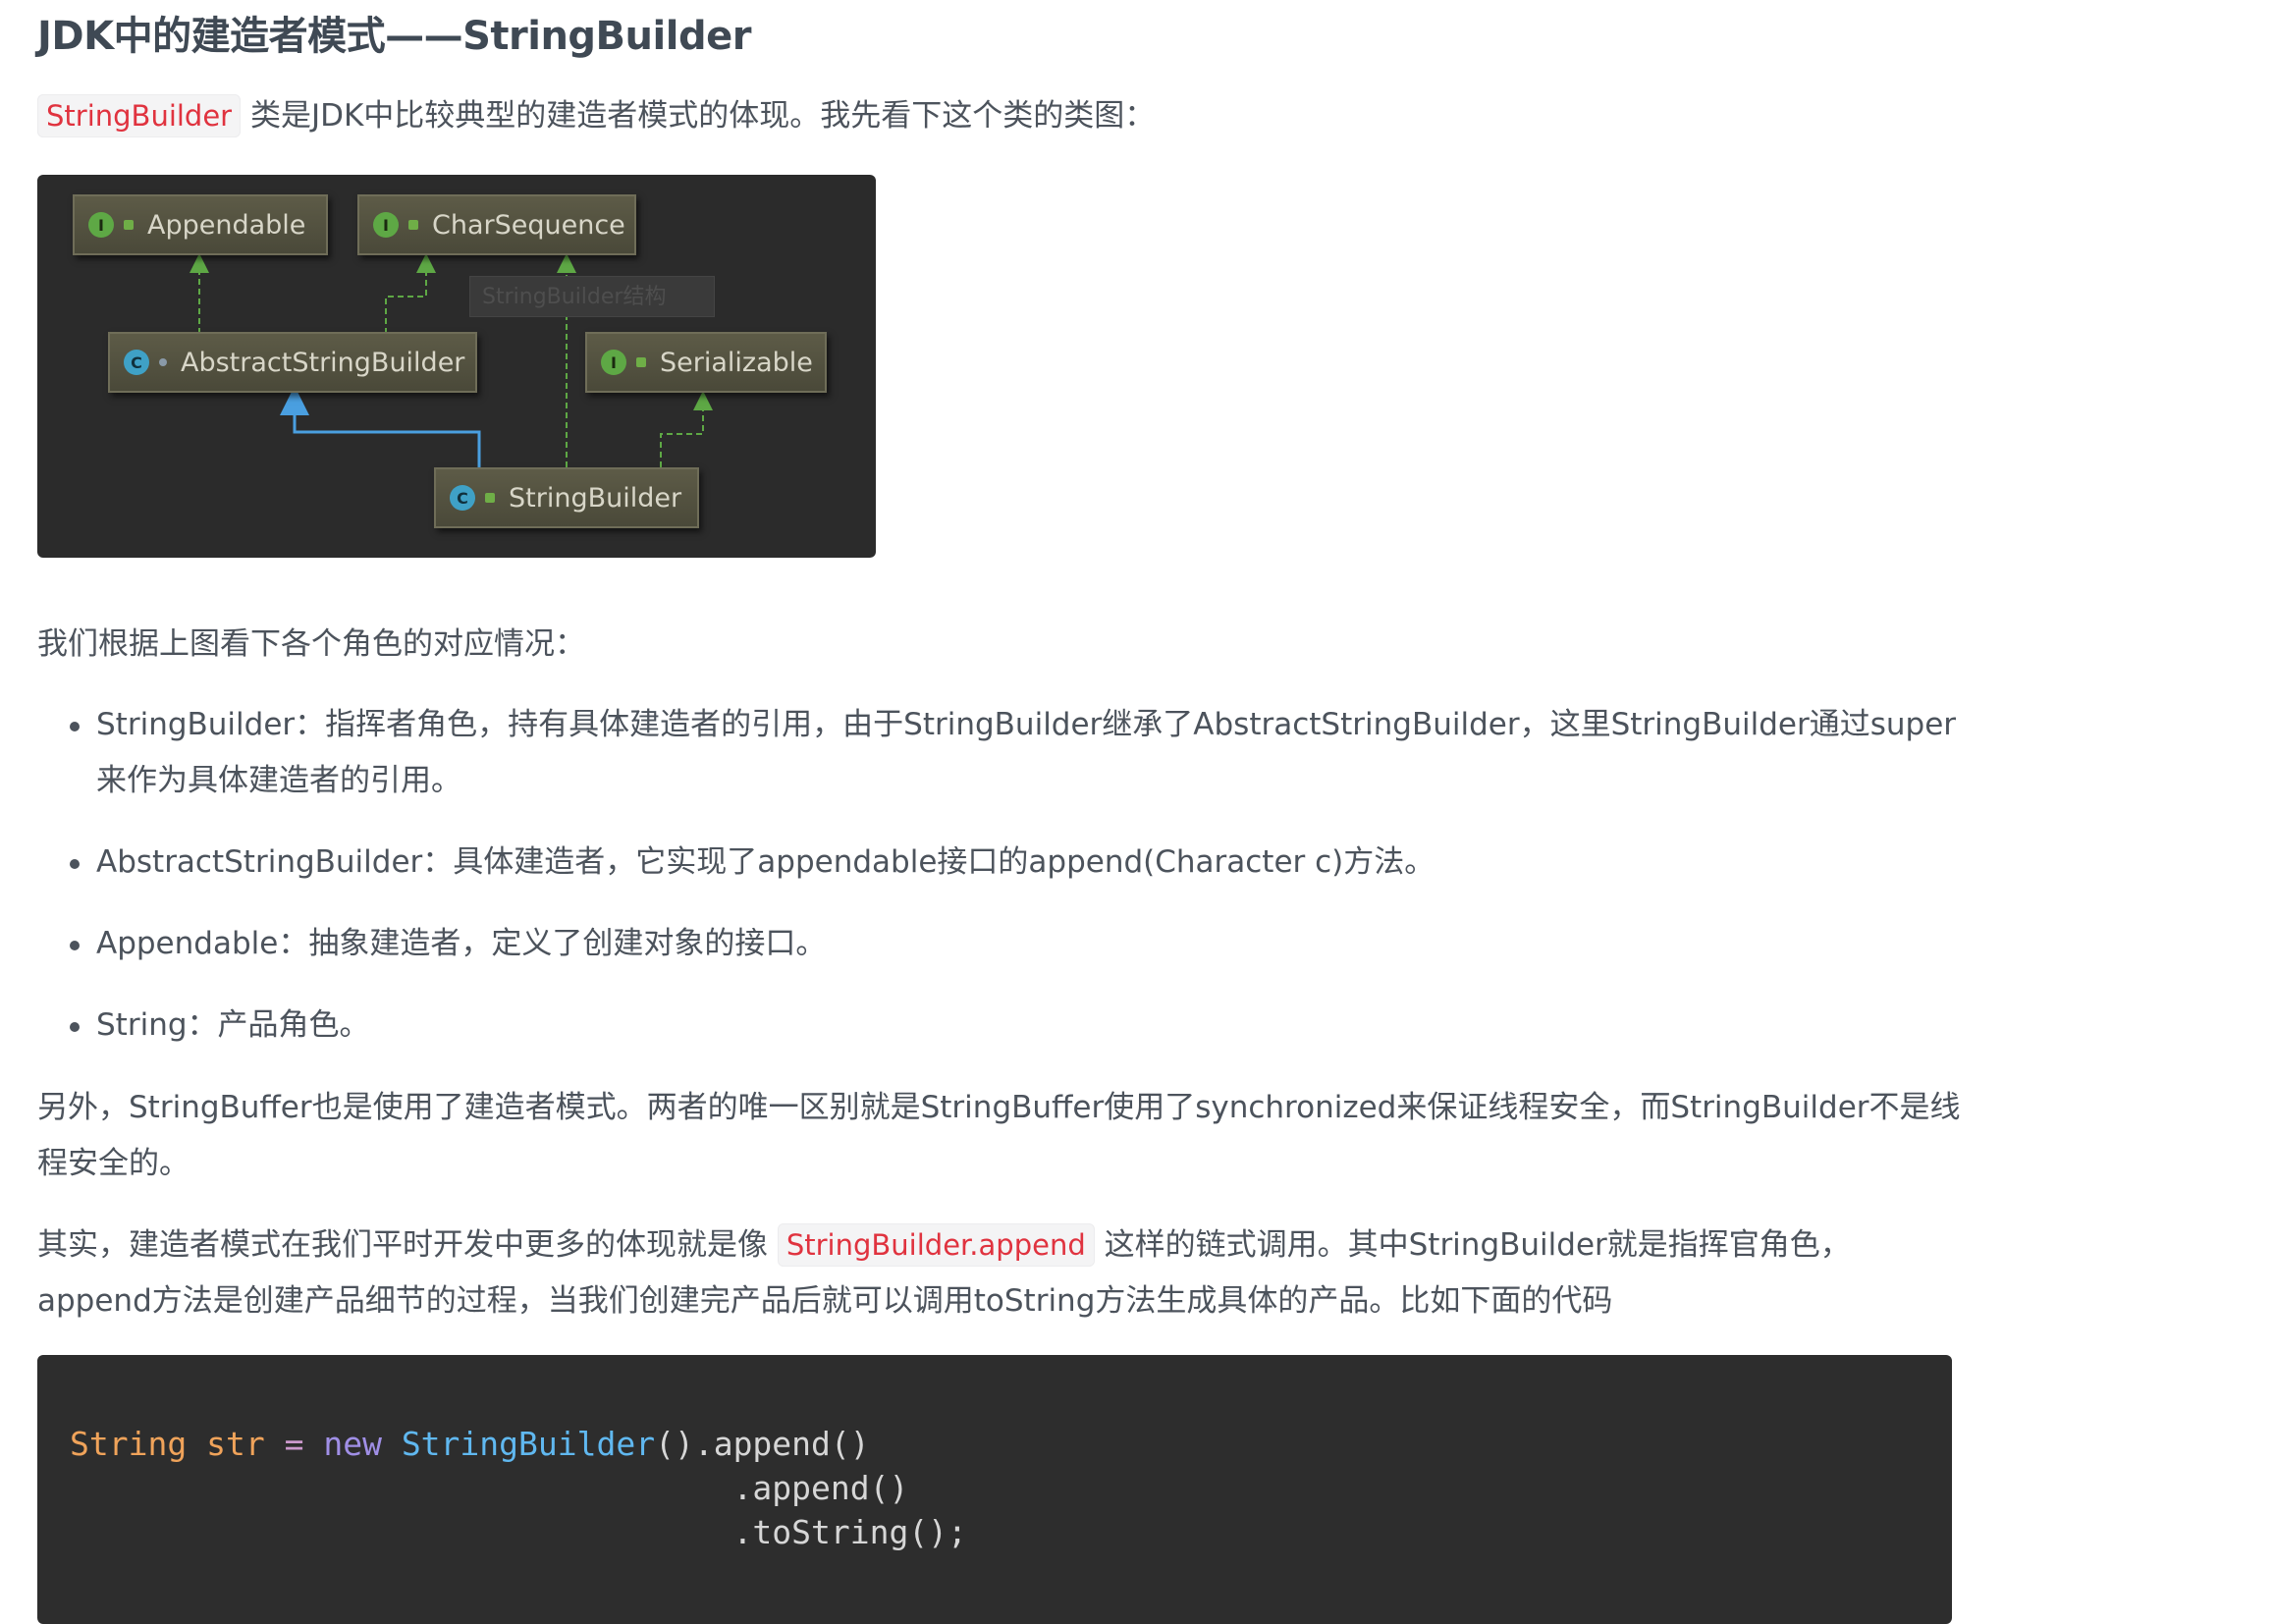 This screenshot has width=2274, height=1624. Describe the element at coordinates (139, 115) in the screenshot. I see `inline-code-stringbuilder: StringBuilder` at that location.